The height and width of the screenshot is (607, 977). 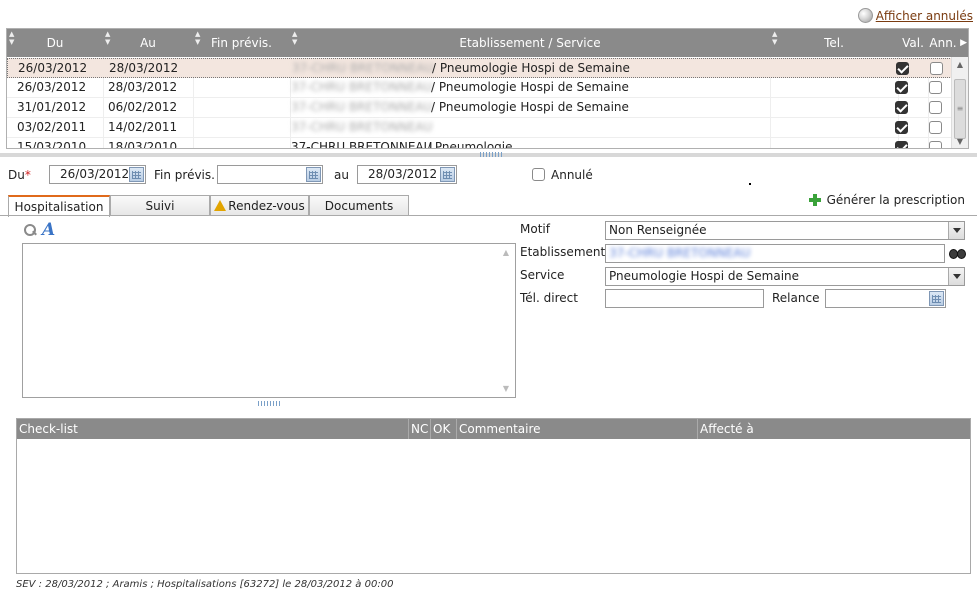 I want to click on col-fin-previs: ▲ ▼ Fin prévis., so click(x=241, y=43).